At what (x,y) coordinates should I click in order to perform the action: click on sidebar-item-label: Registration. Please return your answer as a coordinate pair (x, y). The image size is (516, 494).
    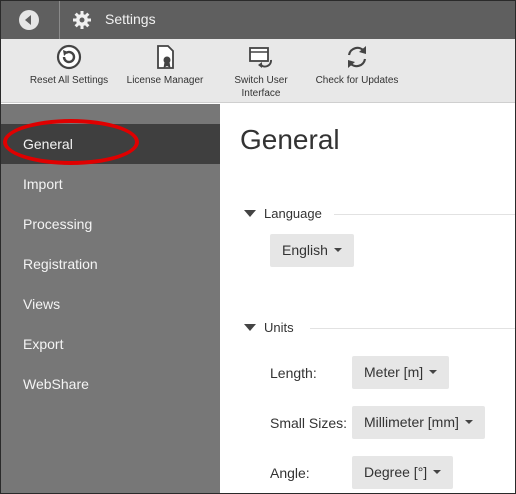
    Looking at the image, I should click on (60, 264).